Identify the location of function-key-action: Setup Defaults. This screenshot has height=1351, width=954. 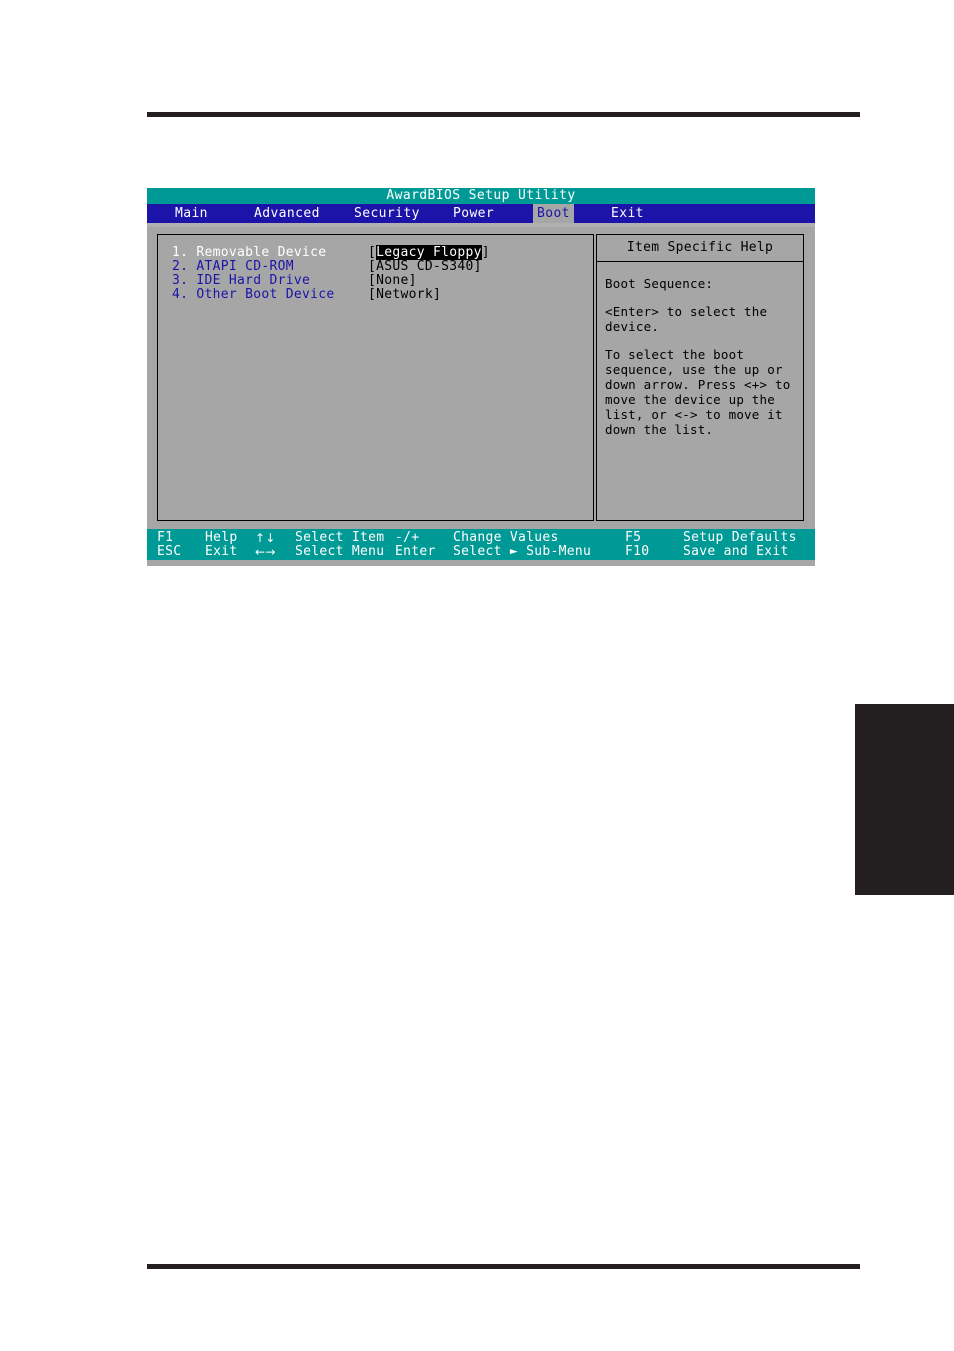
(740, 537).